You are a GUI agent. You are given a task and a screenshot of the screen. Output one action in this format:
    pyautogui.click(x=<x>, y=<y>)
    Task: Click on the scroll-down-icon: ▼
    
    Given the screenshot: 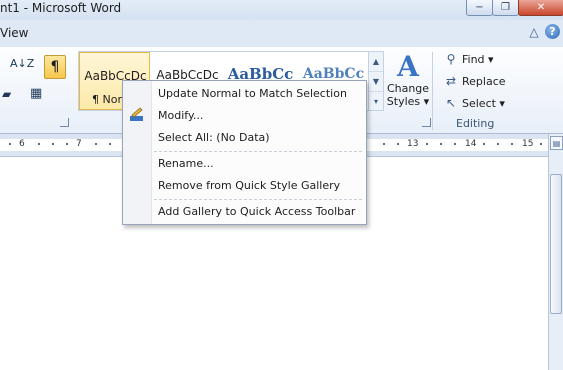 What is the action you would take?
    pyautogui.click(x=376, y=82)
    